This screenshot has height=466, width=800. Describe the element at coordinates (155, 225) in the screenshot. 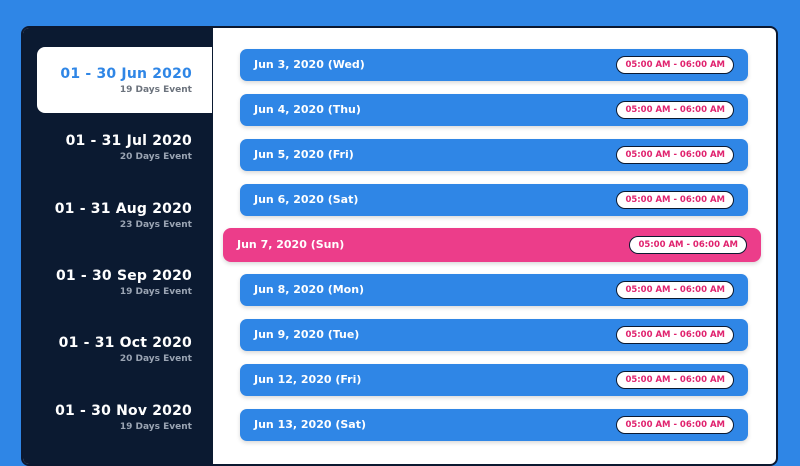

I see `sidebar-item-days: 23 Days Event` at that location.